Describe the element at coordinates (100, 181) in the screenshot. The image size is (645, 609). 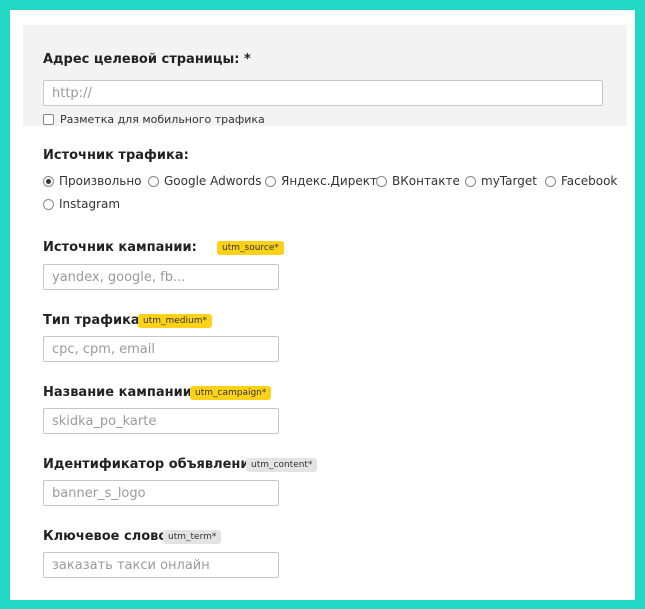
I see `radio-label: Произвольно` at that location.